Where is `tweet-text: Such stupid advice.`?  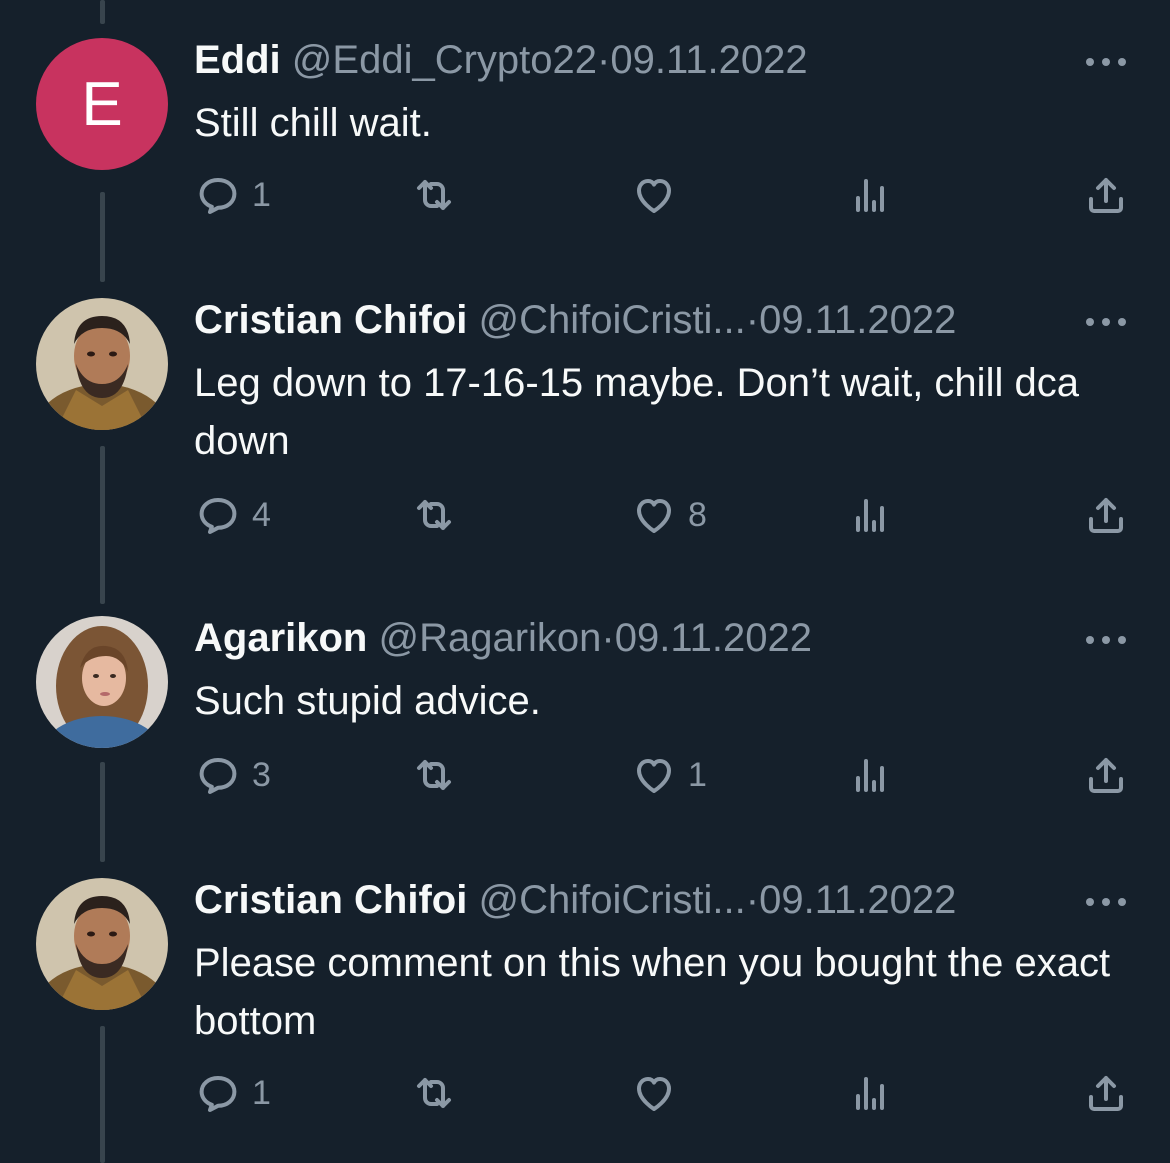
tweet-text: Such stupid advice. is located at coordinates (367, 701).